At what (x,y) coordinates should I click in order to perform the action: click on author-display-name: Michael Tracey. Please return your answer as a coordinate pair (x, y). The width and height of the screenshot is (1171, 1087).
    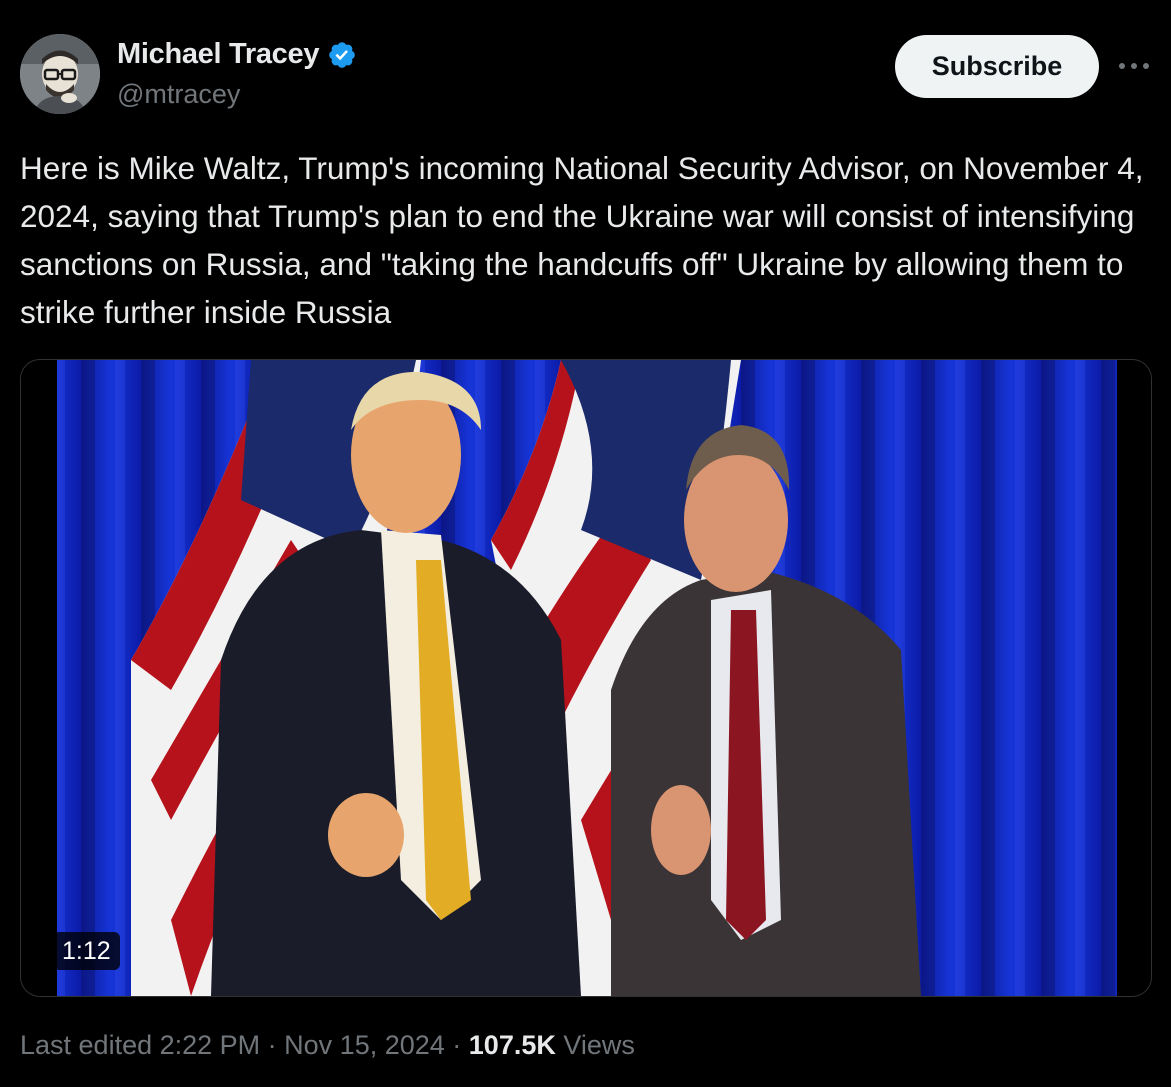
    Looking at the image, I should click on (218, 54).